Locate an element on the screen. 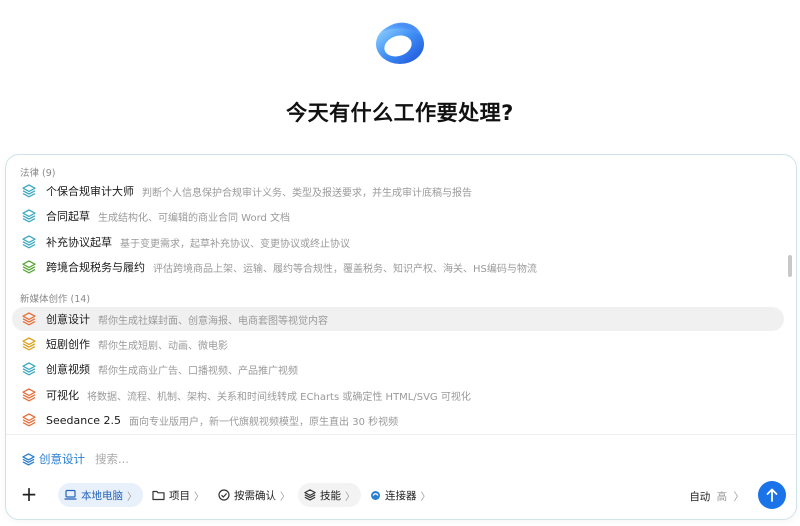 The image size is (800, 526). selected-skill-chip: 创意设计 is located at coordinates (53, 459).